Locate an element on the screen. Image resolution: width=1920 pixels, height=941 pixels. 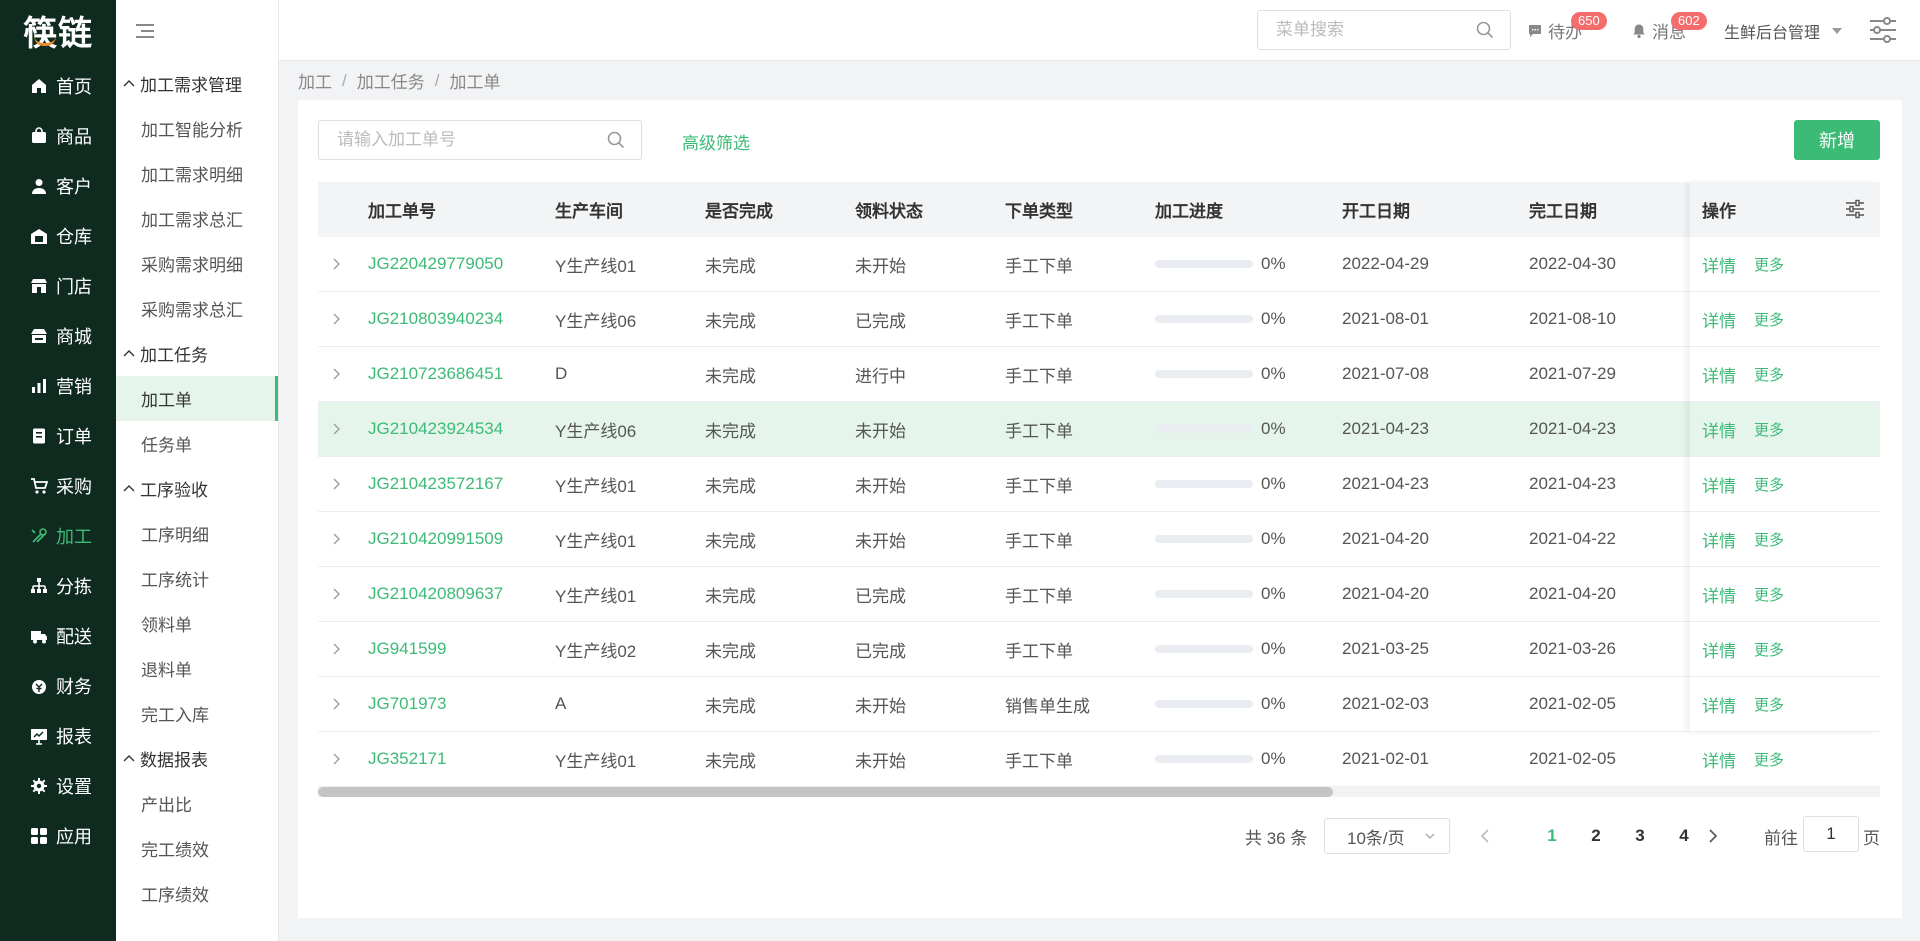
order-no-link: JG210423924534 is located at coordinates (435, 429).